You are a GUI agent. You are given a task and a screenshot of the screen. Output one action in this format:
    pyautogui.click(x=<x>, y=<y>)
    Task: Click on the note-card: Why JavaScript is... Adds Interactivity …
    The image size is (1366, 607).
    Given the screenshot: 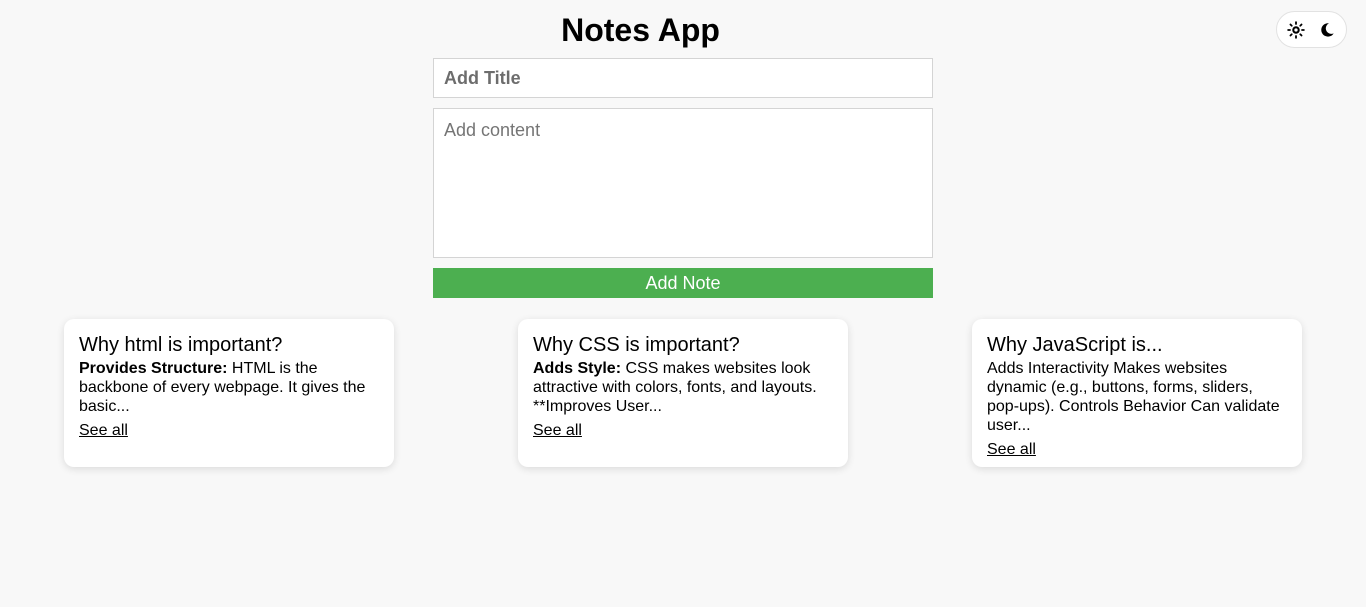 What is the action you would take?
    pyautogui.click(x=1137, y=393)
    